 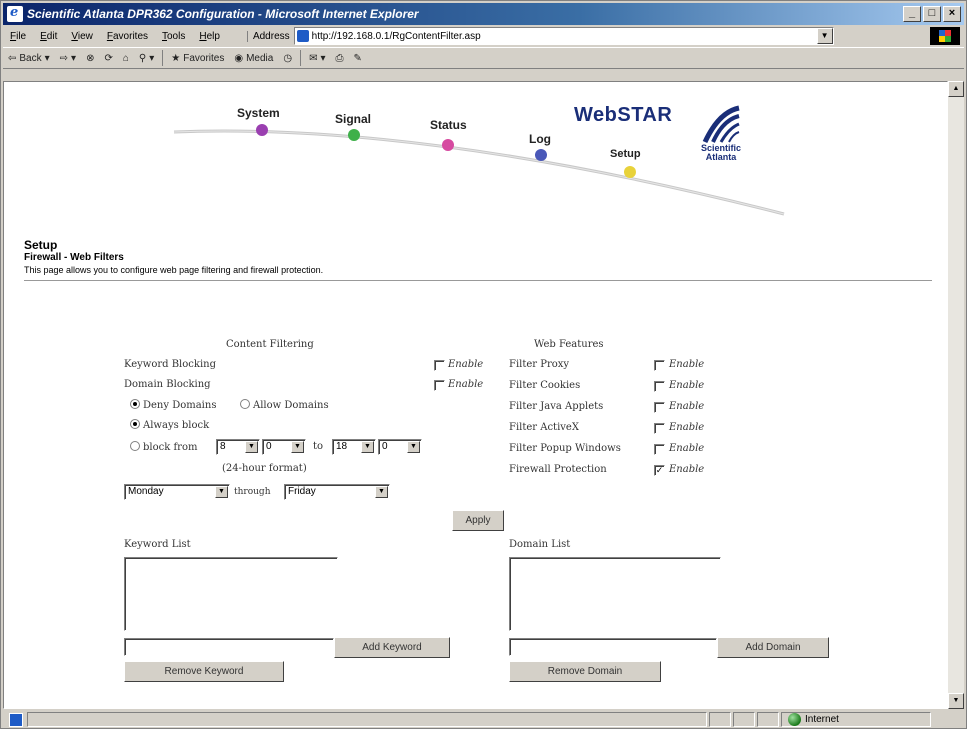 What do you see at coordinates (204, 671) in the screenshot?
I see `remove-keyword-button: Remove Keyword` at bounding box center [204, 671].